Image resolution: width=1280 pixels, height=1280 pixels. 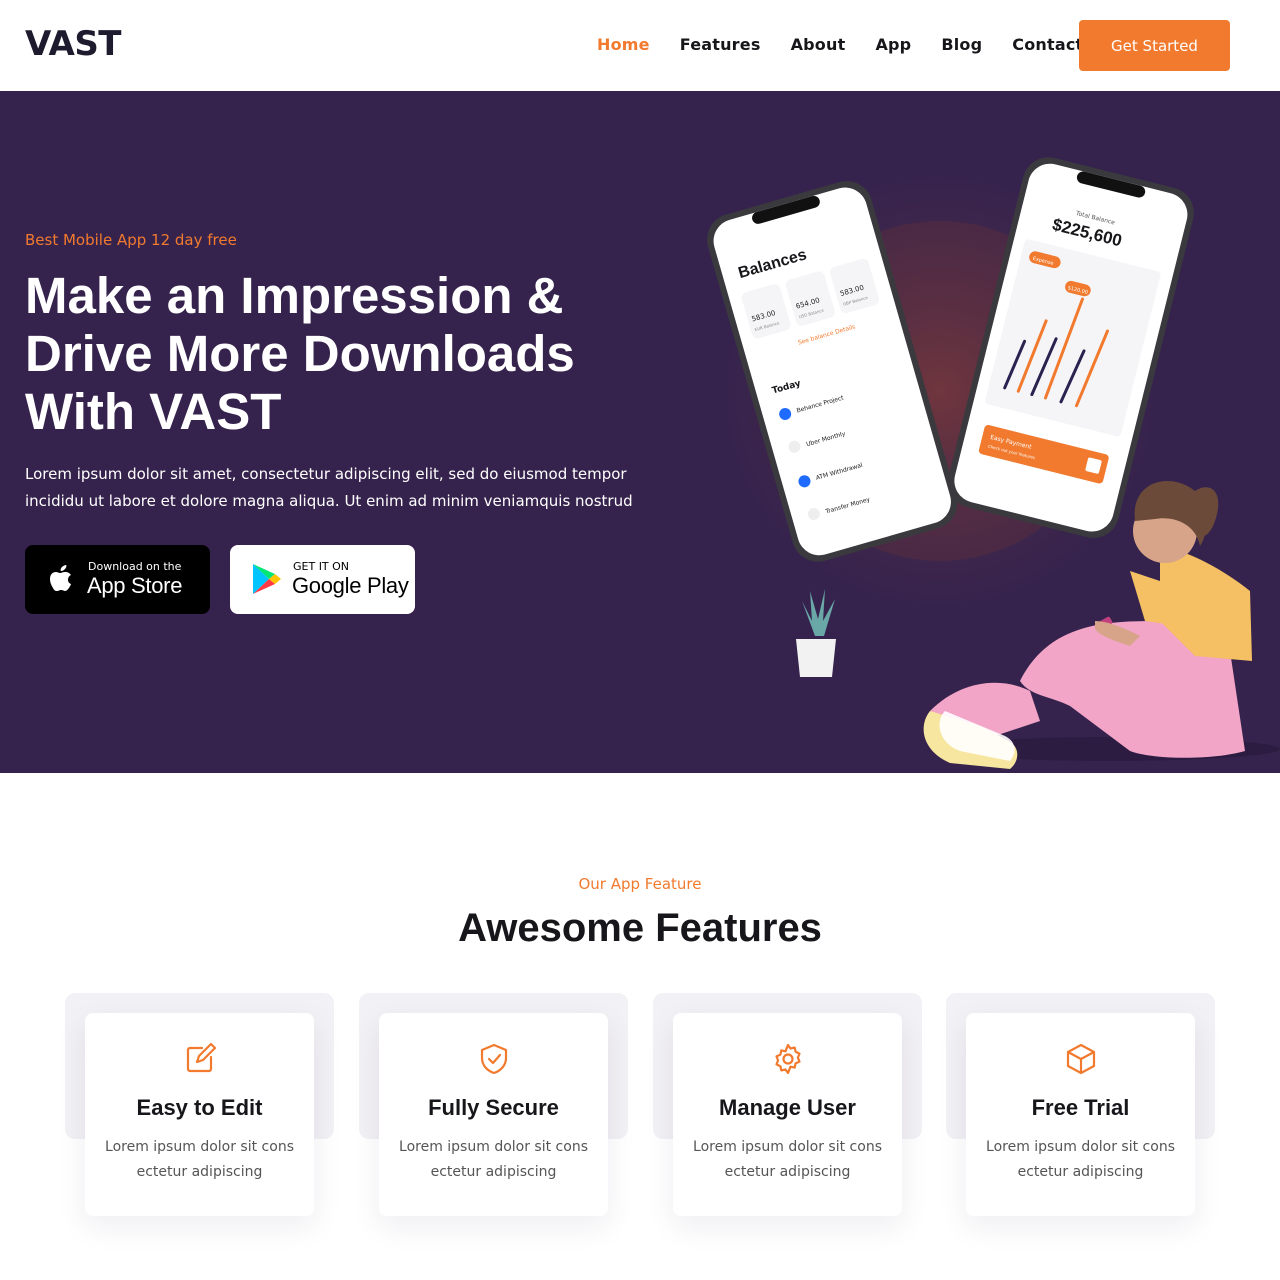 What do you see at coordinates (640, 884) in the screenshot?
I see `features-tag: Our App Feature` at bounding box center [640, 884].